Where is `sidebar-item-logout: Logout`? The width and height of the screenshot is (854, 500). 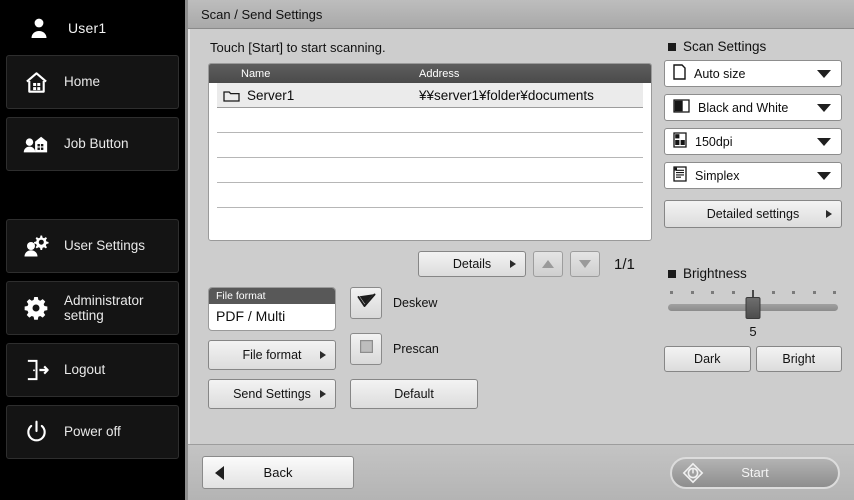 sidebar-item-logout: Logout is located at coordinates (92, 370).